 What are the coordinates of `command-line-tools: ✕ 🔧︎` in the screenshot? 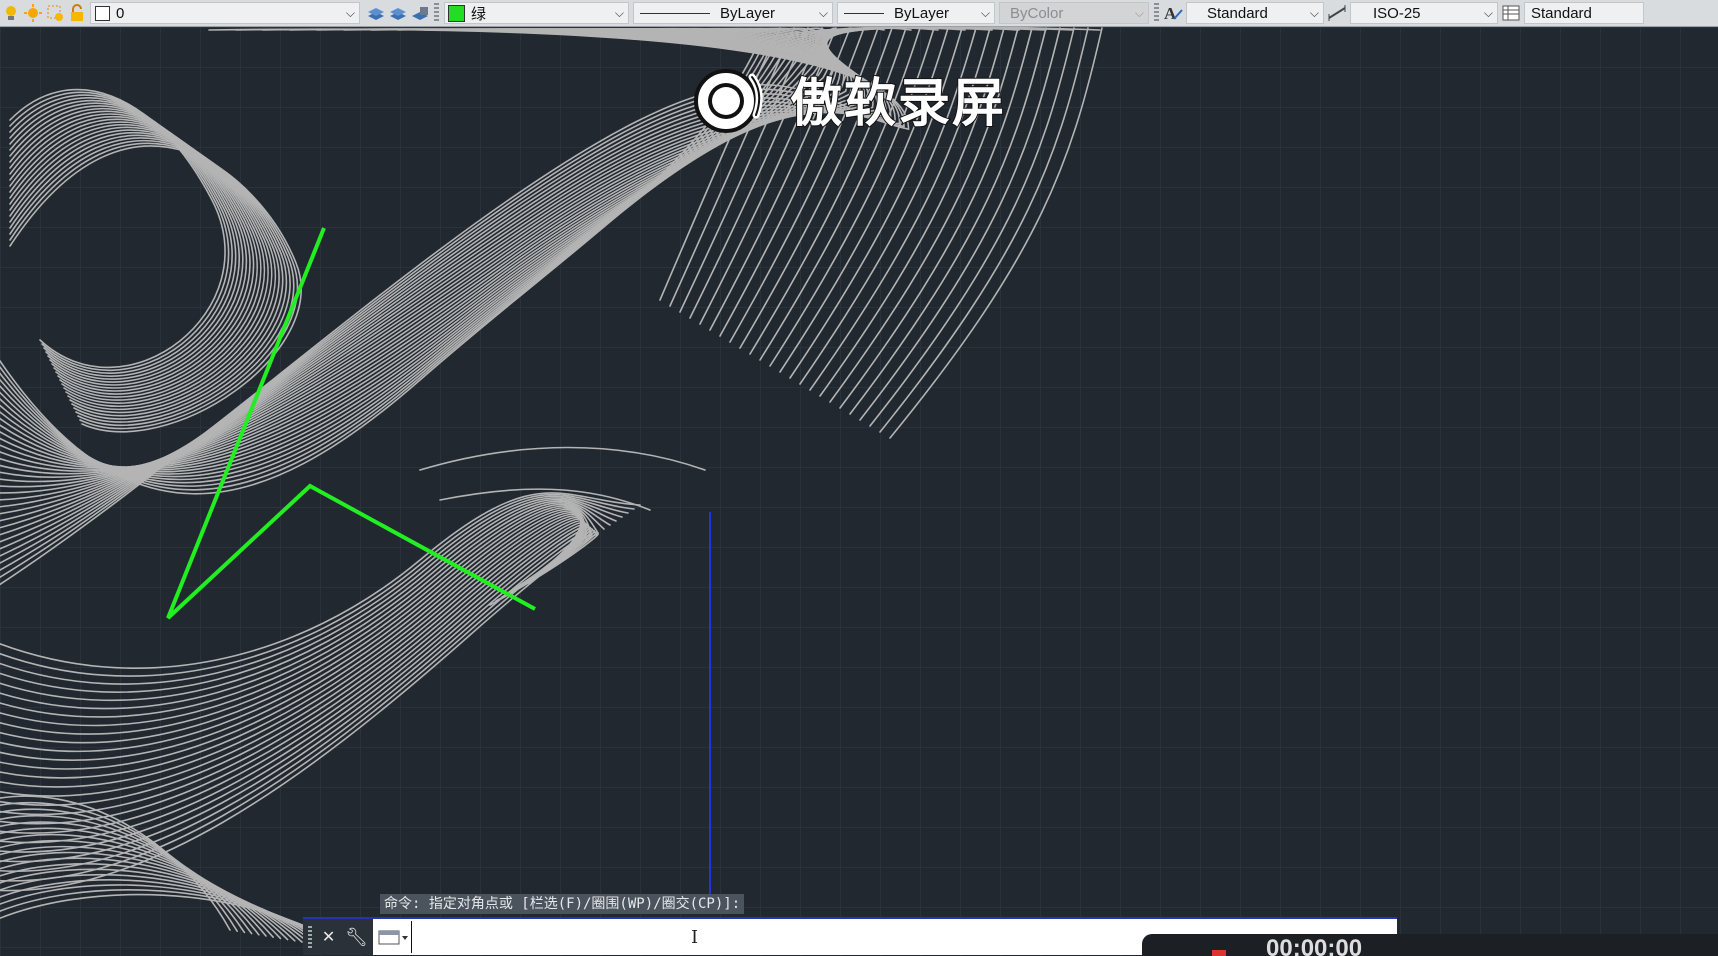 It's located at (338, 937).